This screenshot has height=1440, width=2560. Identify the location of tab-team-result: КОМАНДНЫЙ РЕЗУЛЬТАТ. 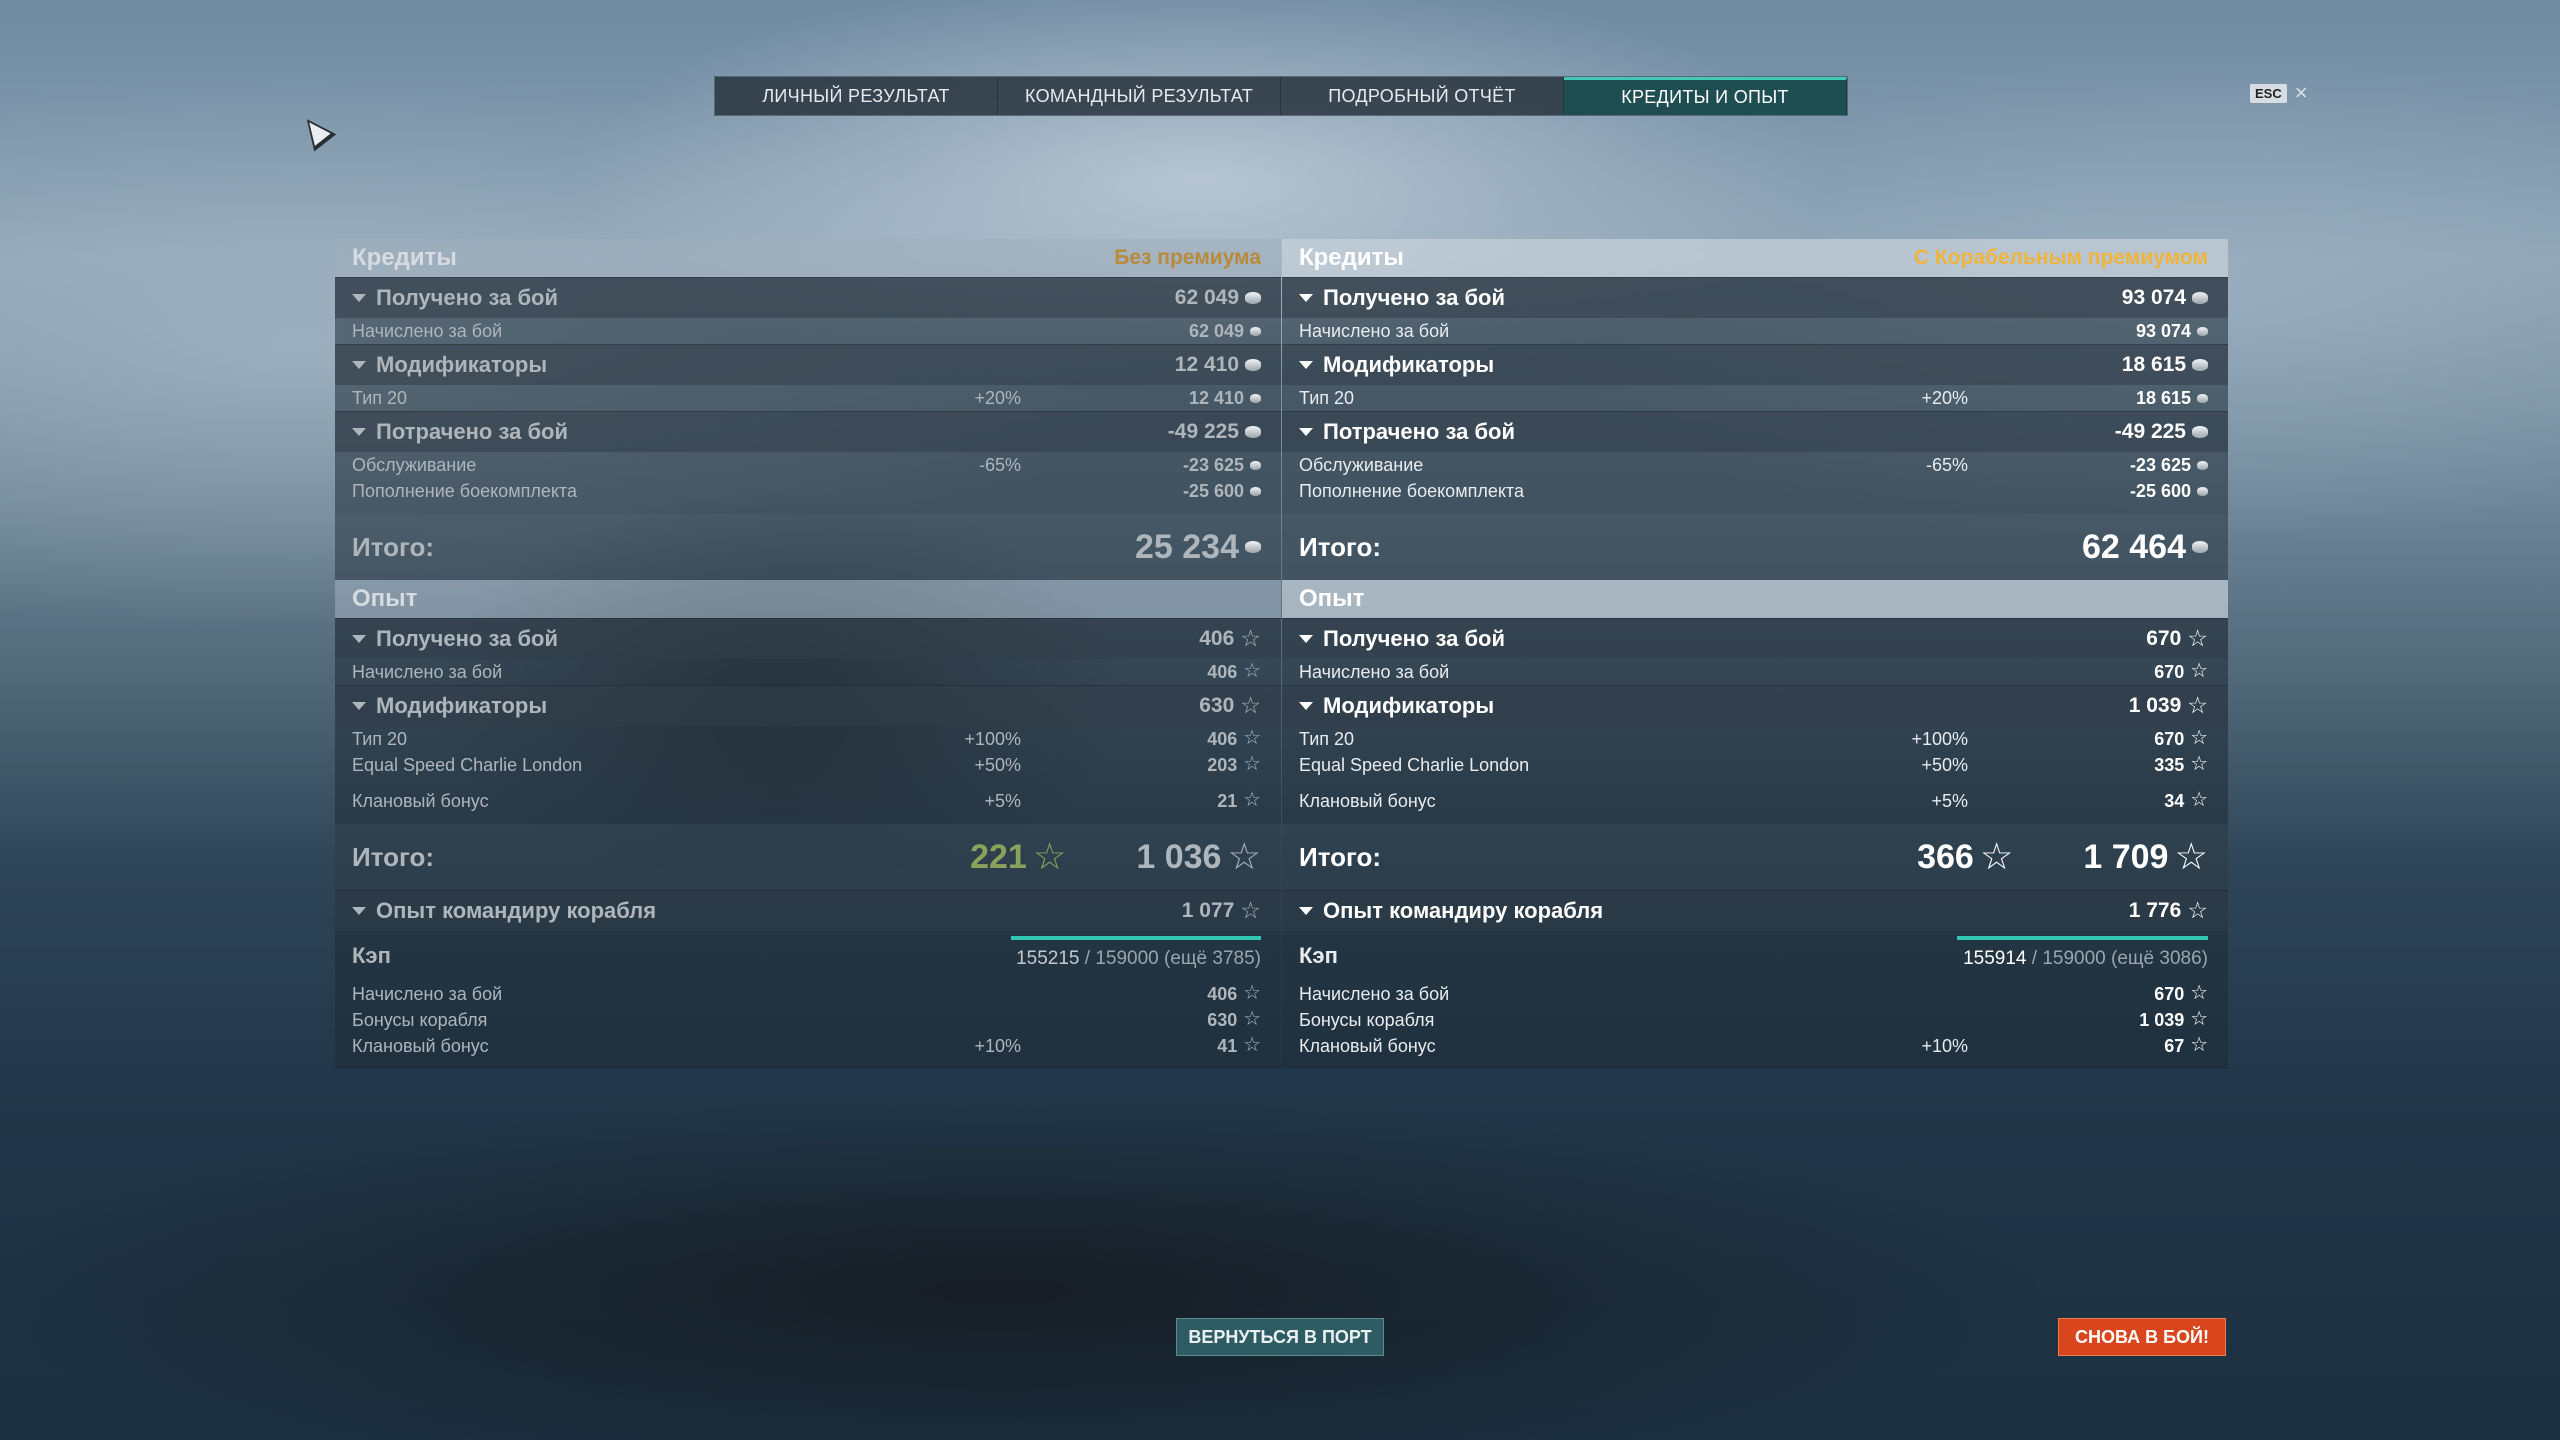
(1139, 96).